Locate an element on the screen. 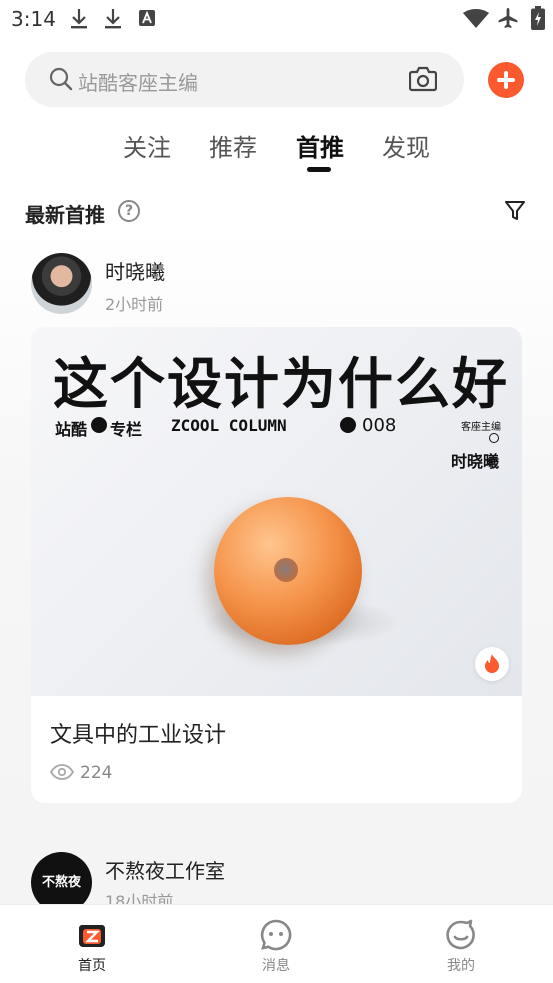 This screenshot has height=983, width=553. author-name: 不熬夜工作室 is located at coordinates (165, 869).